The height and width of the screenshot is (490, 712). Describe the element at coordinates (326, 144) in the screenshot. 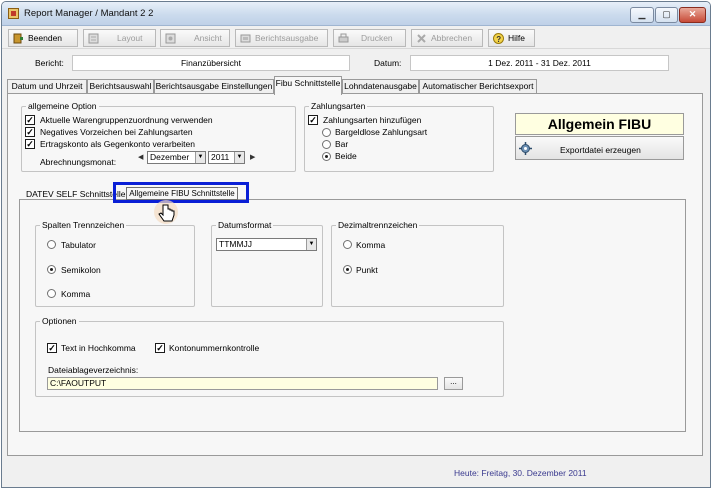

I see `bar-radio` at that location.